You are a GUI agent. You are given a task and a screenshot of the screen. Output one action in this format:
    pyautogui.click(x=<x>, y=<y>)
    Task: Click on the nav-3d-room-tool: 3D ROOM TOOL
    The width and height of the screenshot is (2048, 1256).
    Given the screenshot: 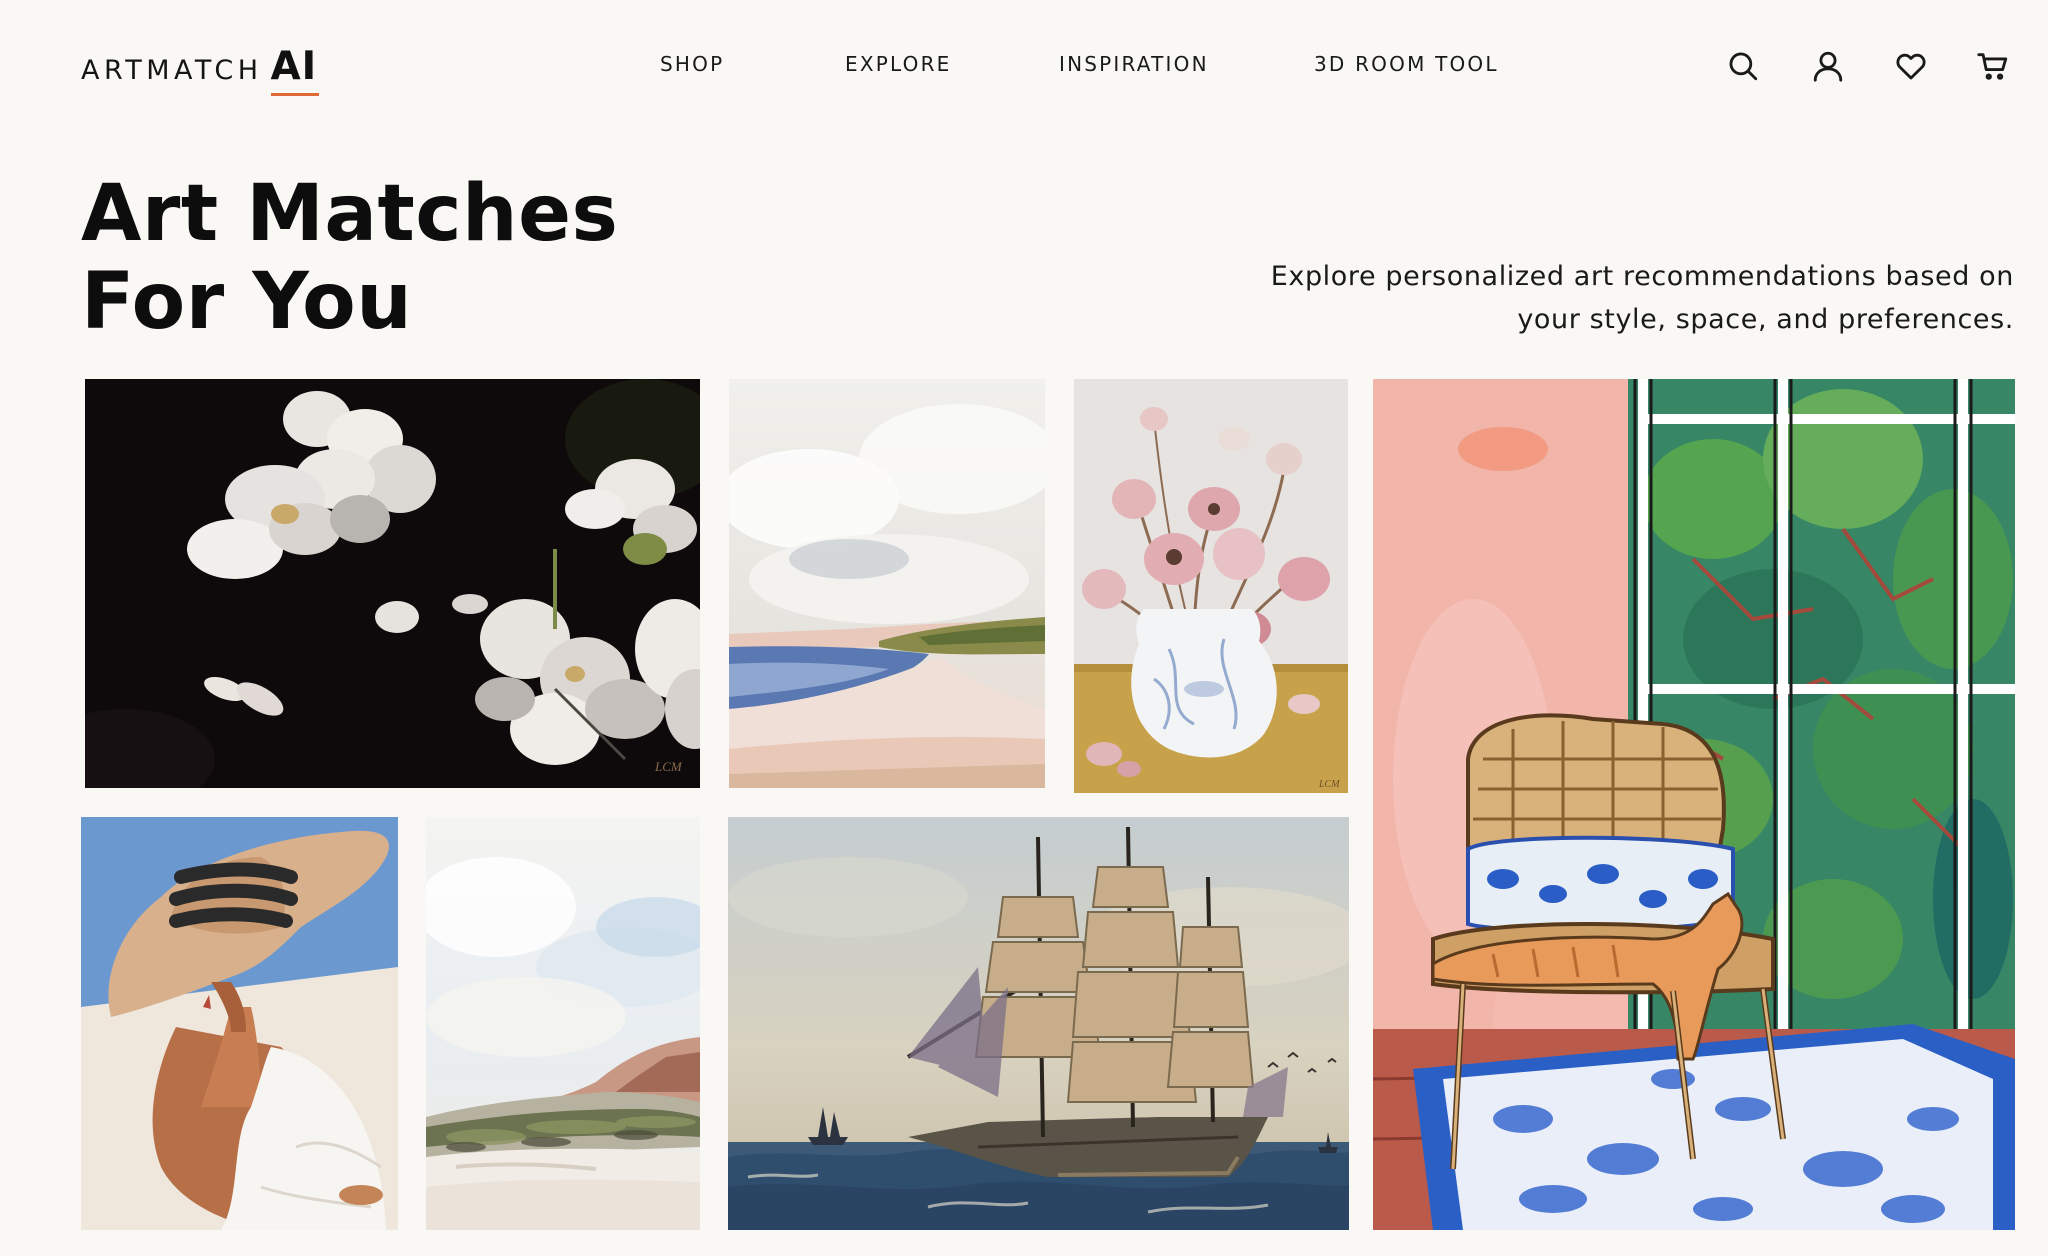 What is the action you would take?
    pyautogui.click(x=1406, y=64)
    